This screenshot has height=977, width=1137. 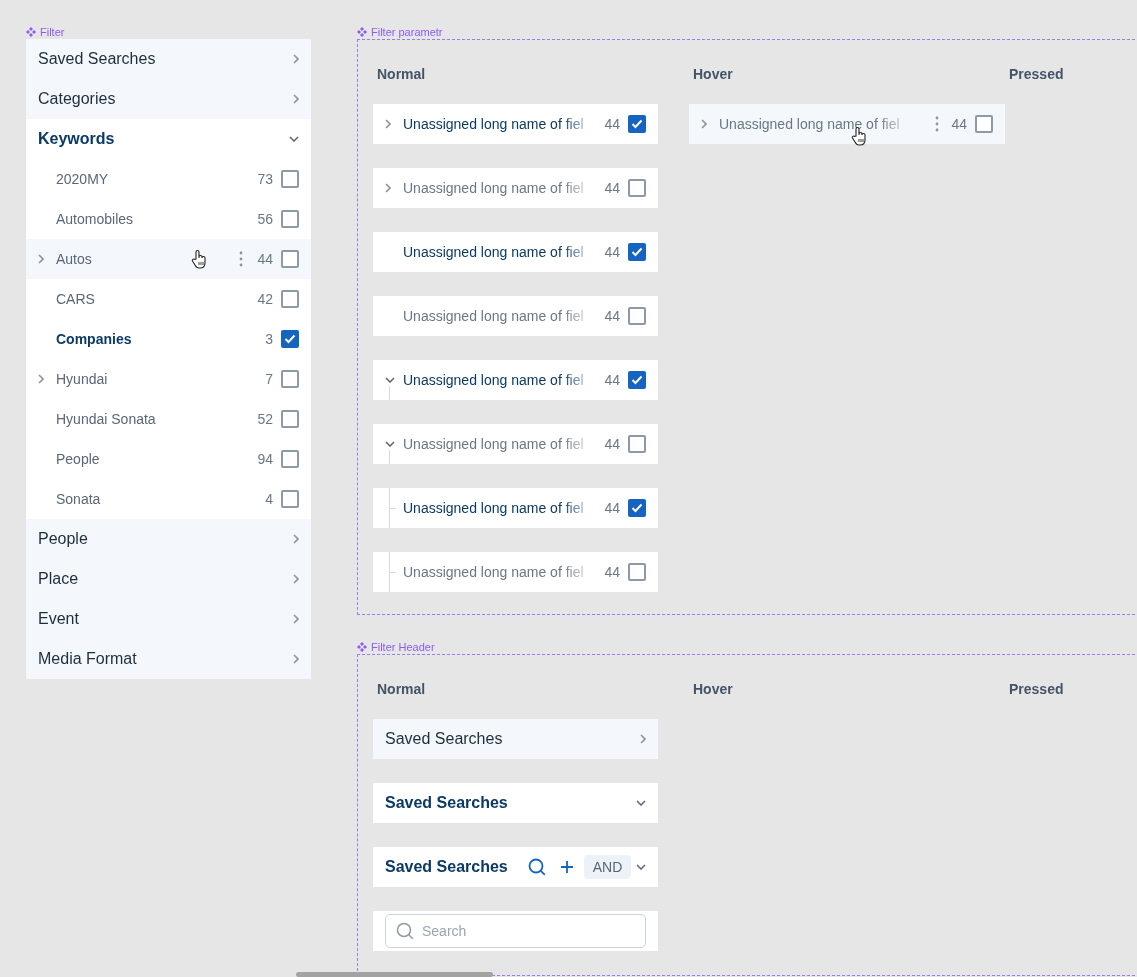 What do you see at coordinates (168, 59) in the screenshot?
I see `section-header: Saved Searches` at bounding box center [168, 59].